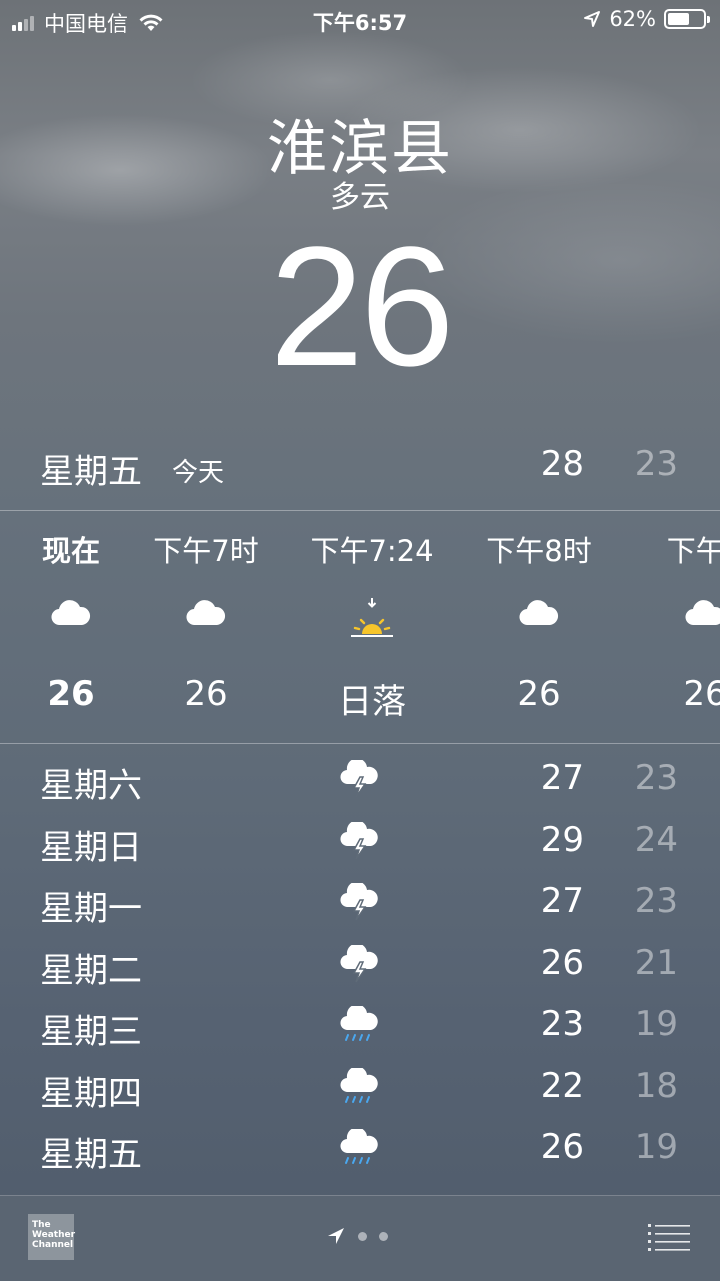  Describe the element at coordinates (656, 464) in the screenshot. I see `today-low: 23` at that location.